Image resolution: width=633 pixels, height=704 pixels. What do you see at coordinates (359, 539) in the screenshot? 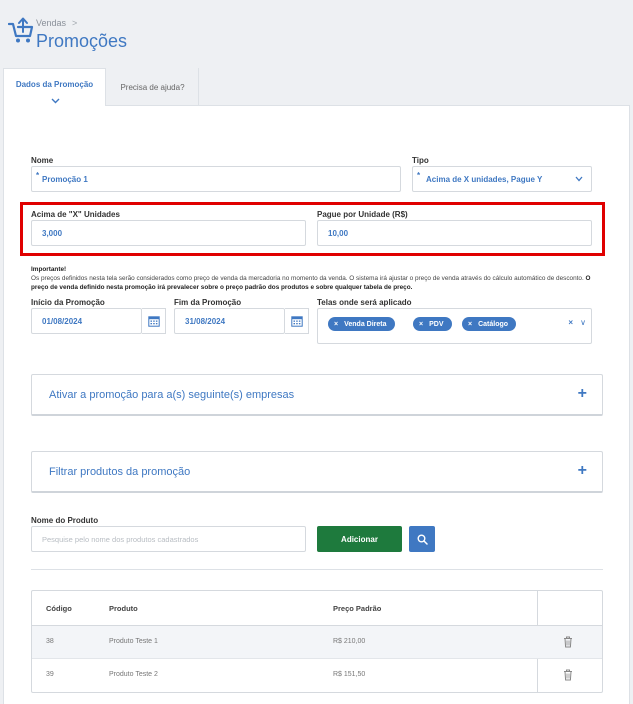
I see `add-product-button: Adicionar` at bounding box center [359, 539].